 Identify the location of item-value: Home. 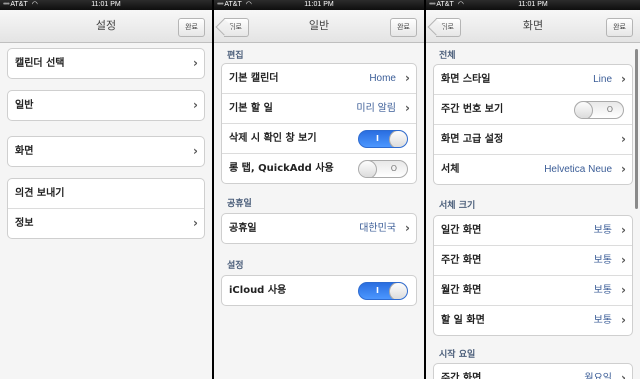
(382, 78).